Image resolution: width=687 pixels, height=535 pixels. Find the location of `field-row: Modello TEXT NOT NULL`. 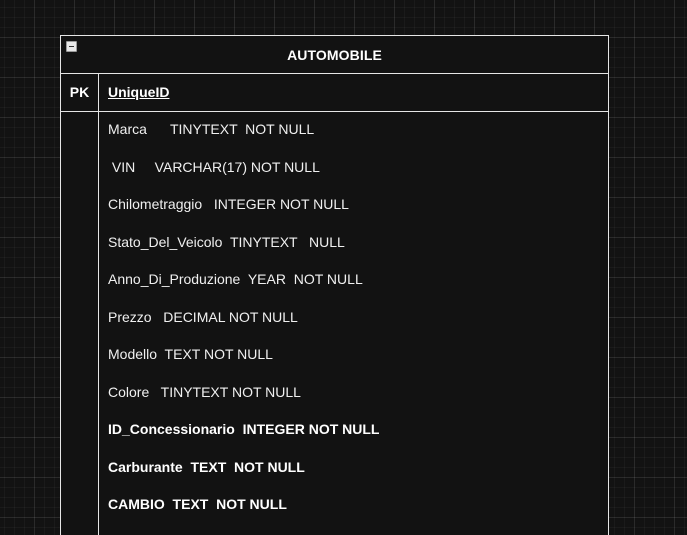

field-row: Modello TEXT NOT NULL is located at coordinates (358, 355).